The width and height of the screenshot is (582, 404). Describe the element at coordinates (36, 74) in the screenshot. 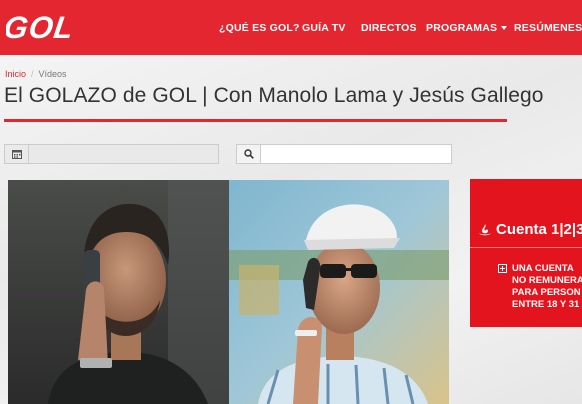

I see `breadcrumb: Inicio / Vídeos` at that location.